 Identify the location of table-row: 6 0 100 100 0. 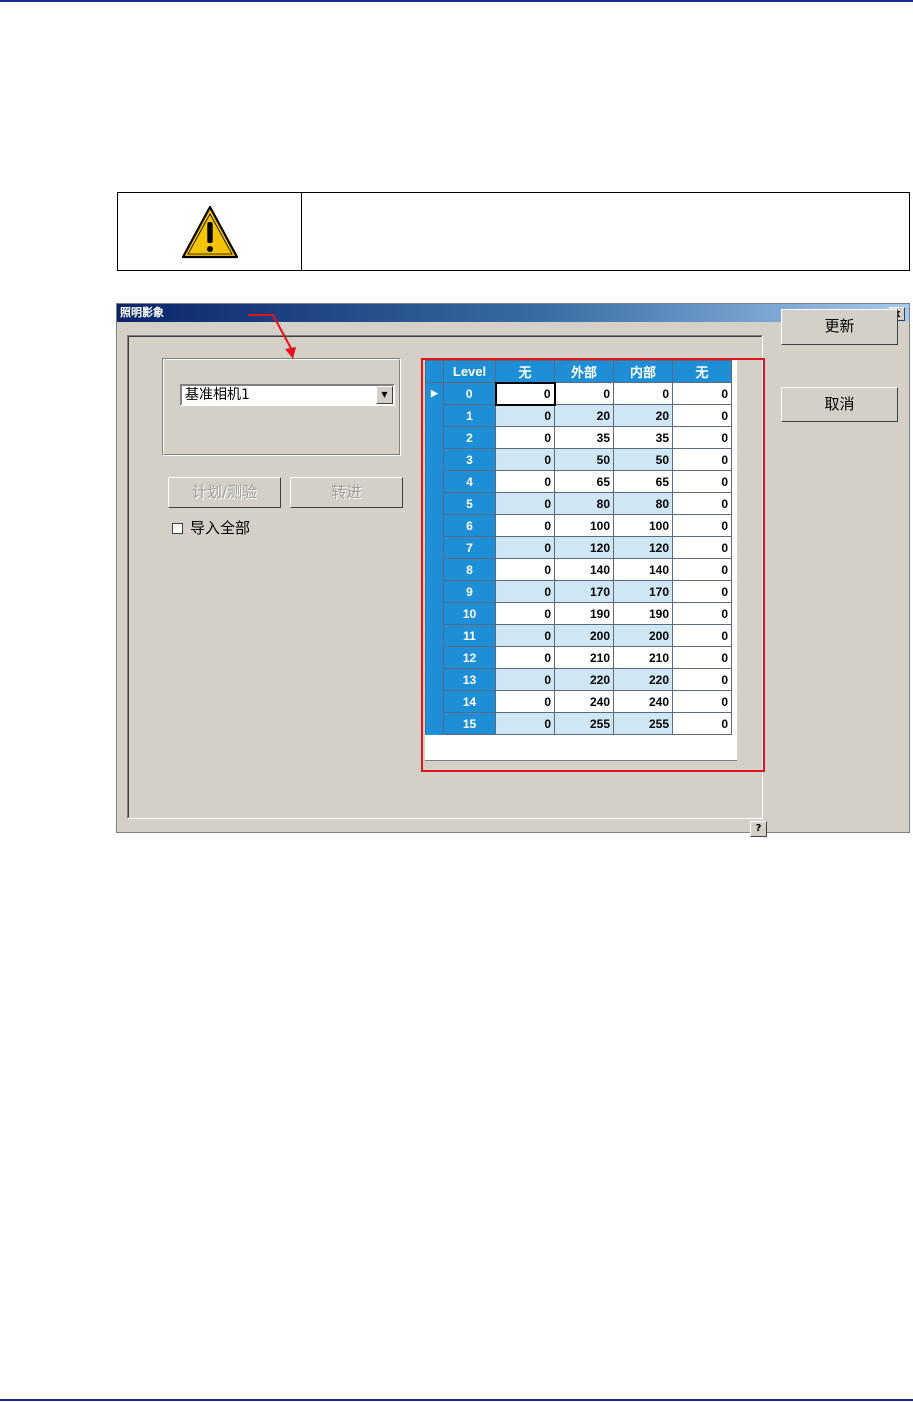
(578, 525).